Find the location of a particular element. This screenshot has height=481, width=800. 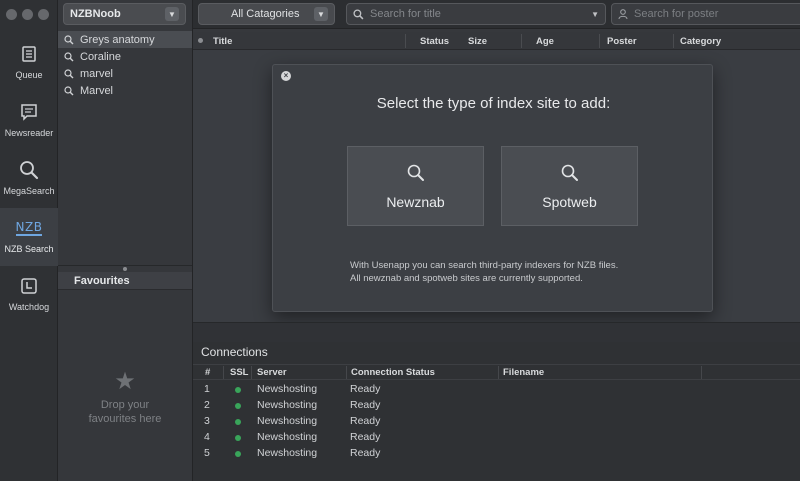

table-row: 3 Newshosting Ready is located at coordinates (496, 422).